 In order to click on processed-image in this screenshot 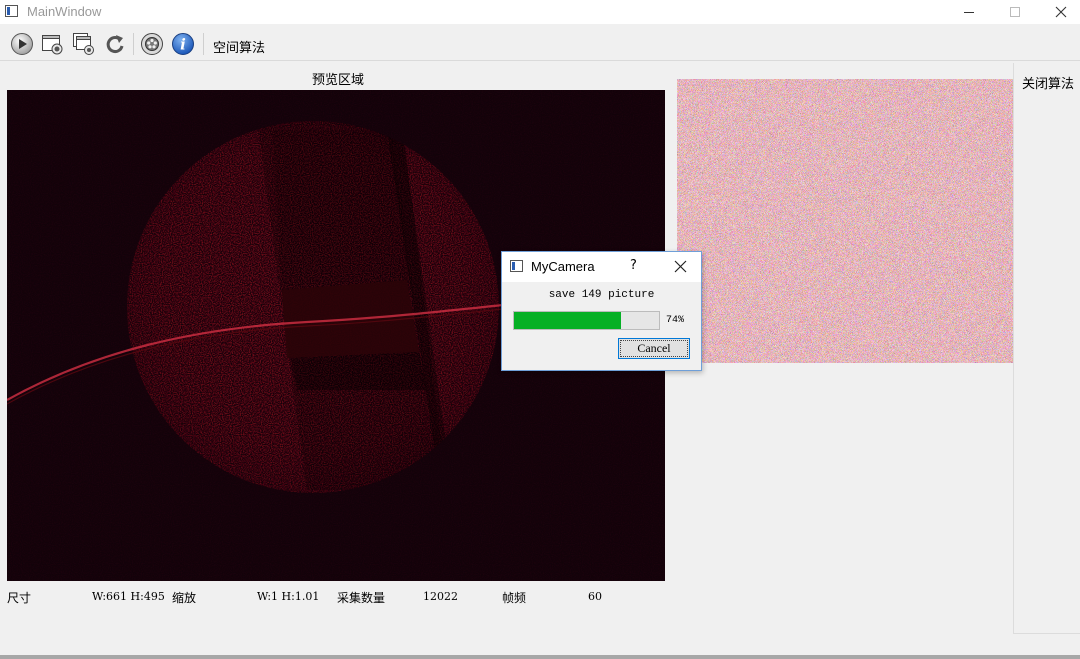, I will do `click(845, 221)`.